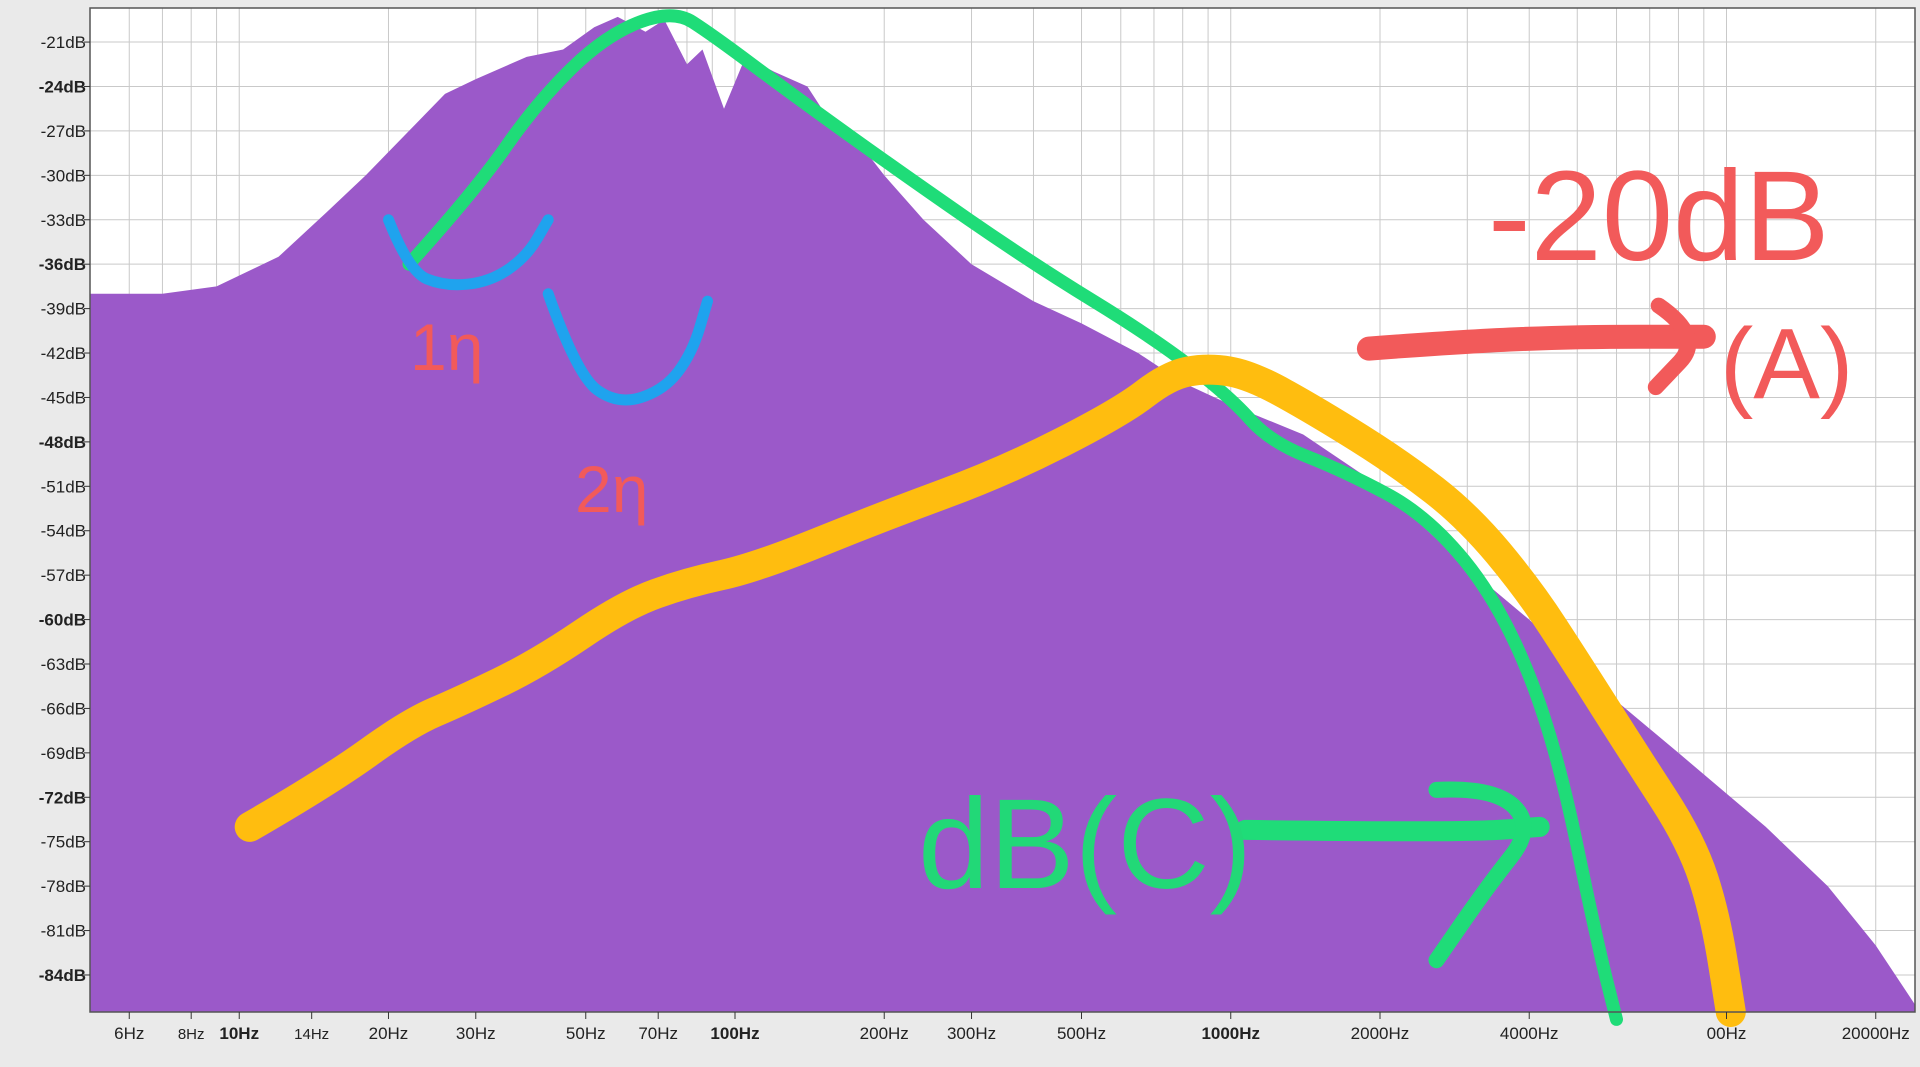 Image resolution: width=1920 pixels, height=1067 pixels. Describe the element at coordinates (63, 531) in the screenshot. I see `y-tick-label: -54dB` at that location.